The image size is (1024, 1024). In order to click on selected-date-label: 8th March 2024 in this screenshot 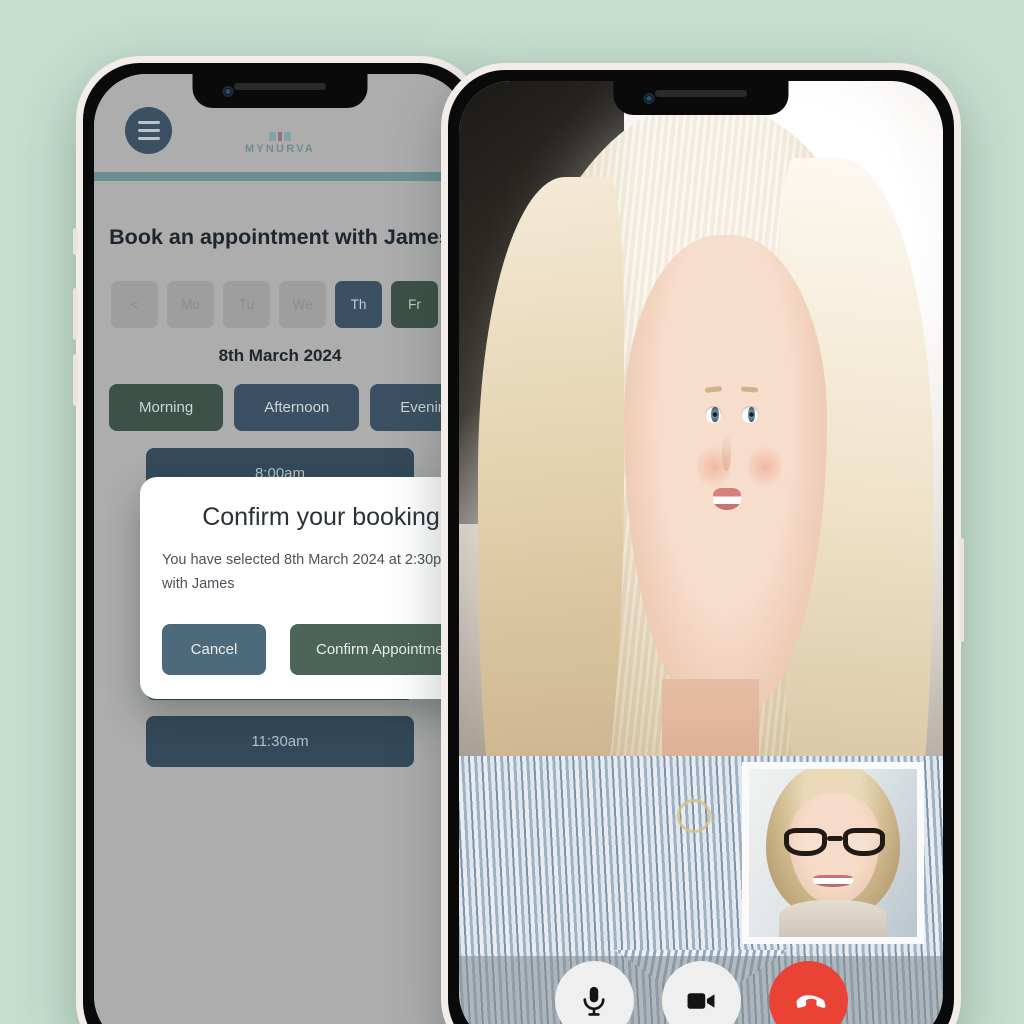, I will do `click(280, 355)`.